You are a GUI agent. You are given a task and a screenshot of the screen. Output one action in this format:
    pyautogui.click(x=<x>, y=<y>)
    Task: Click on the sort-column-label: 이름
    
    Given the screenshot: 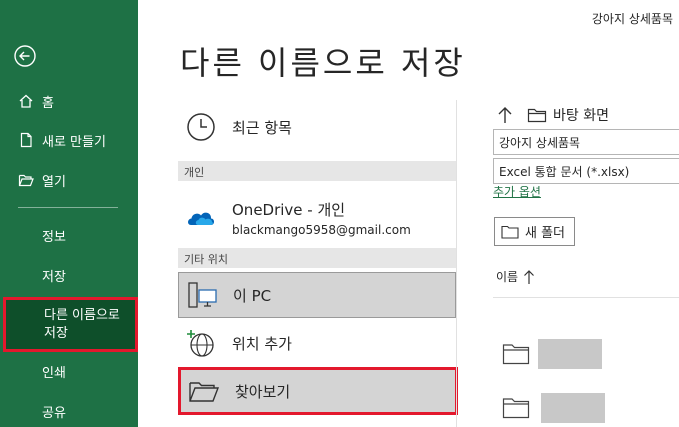 What is the action you would take?
    pyautogui.click(x=507, y=277)
    